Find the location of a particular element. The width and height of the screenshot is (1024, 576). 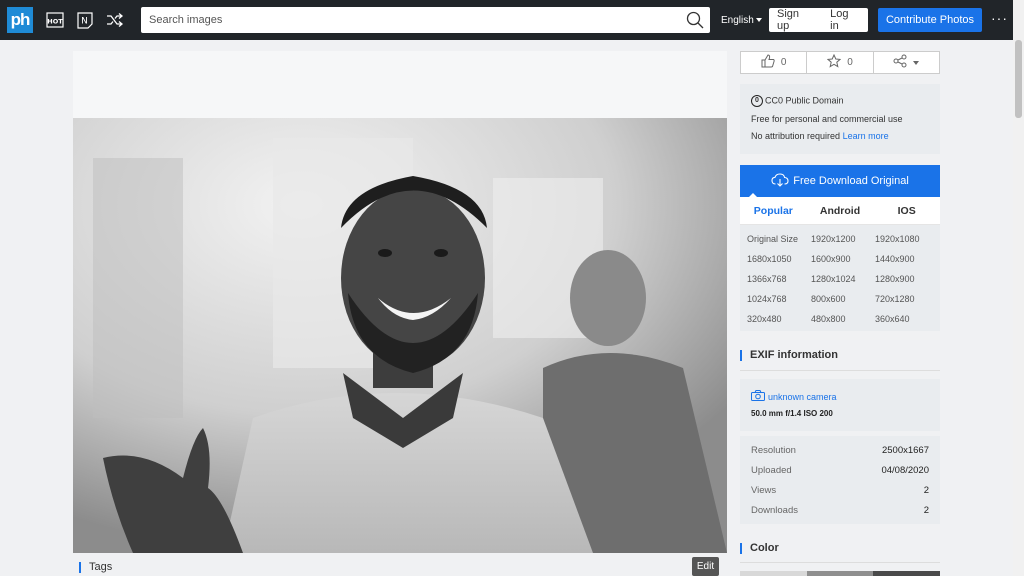

exif-value: 2500x1667 is located at coordinates (905, 450).